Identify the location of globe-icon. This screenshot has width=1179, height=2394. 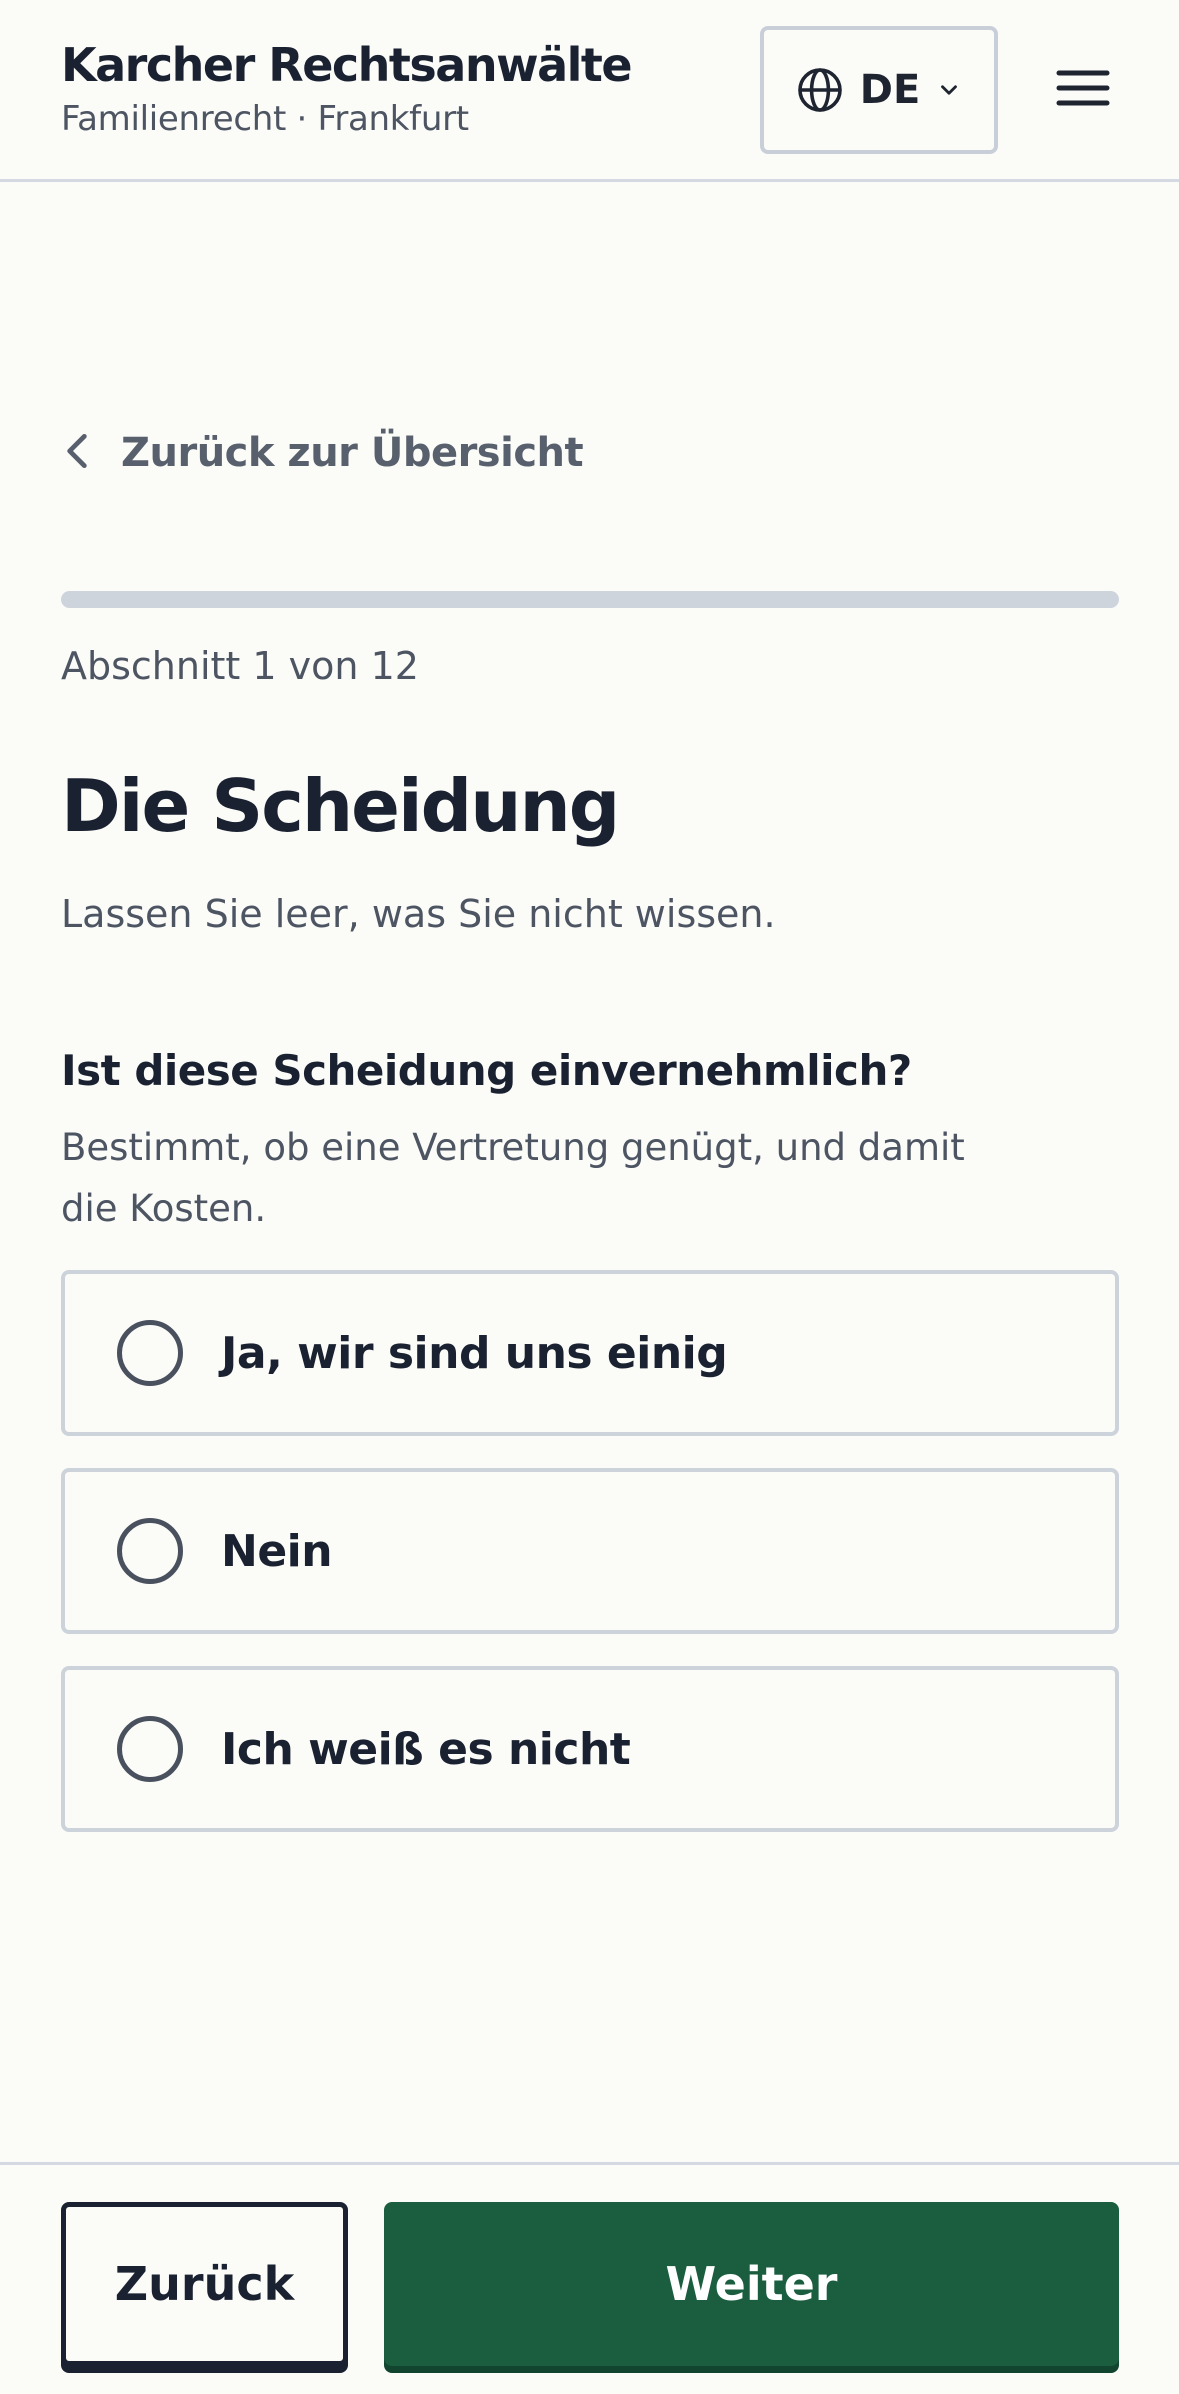
(820, 90).